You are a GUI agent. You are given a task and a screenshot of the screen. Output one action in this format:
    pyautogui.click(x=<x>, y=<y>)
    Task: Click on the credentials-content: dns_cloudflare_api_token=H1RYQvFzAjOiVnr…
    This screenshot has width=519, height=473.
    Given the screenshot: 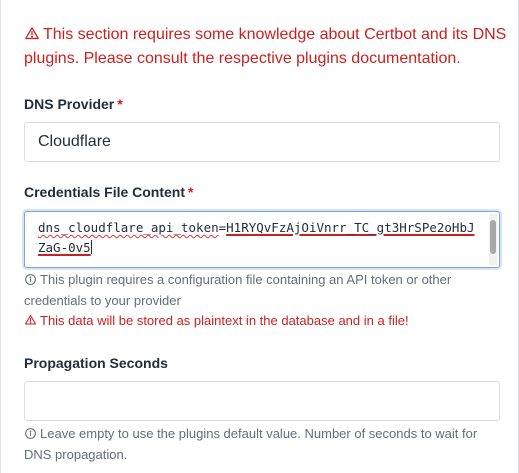 What is the action you would take?
    pyautogui.click(x=258, y=238)
    